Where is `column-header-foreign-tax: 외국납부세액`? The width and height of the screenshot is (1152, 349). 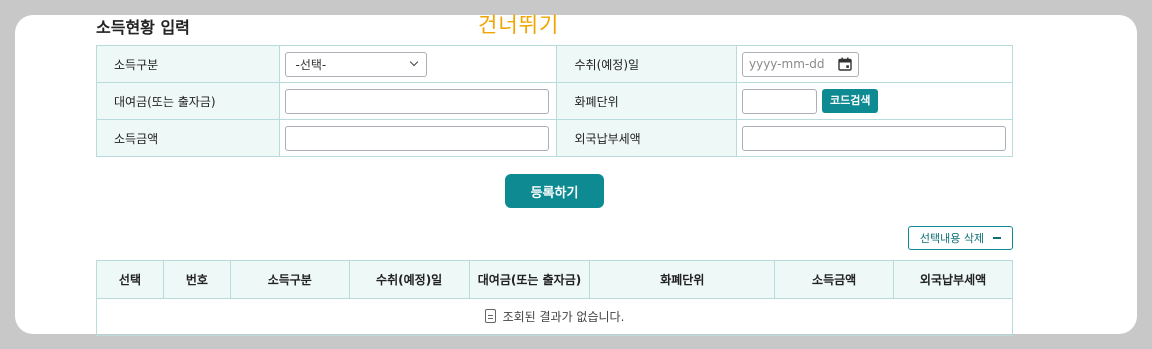 column-header-foreign-tax: 외국납부세액 is located at coordinates (953, 279).